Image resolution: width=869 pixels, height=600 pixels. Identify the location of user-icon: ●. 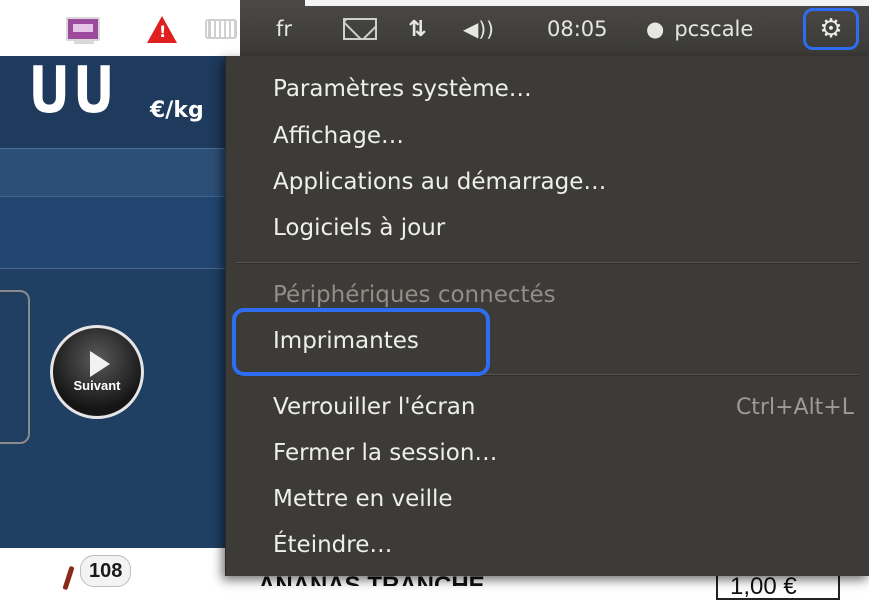
(655, 29).